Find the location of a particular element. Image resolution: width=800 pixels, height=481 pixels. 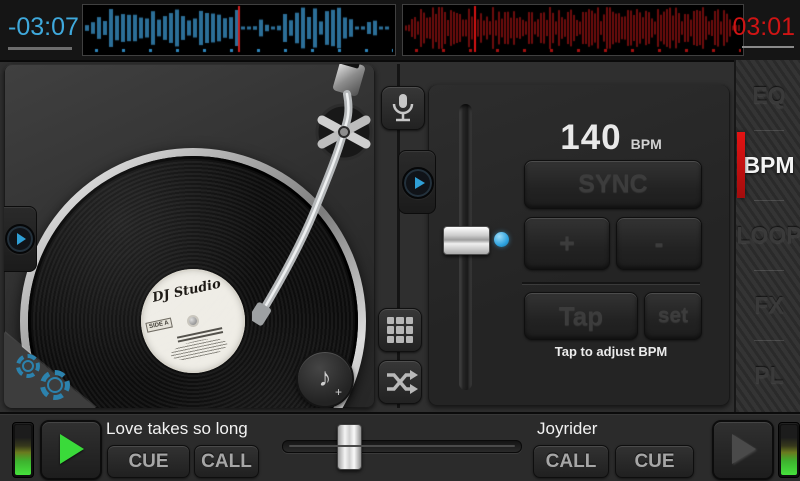

tab-pl: PL is located at coordinates (768, 375).